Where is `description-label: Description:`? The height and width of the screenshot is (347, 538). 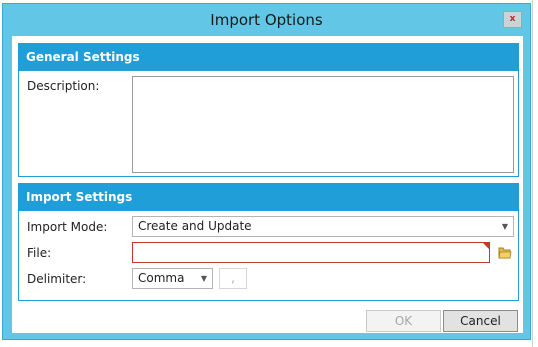 description-label: Description: is located at coordinates (63, 86).